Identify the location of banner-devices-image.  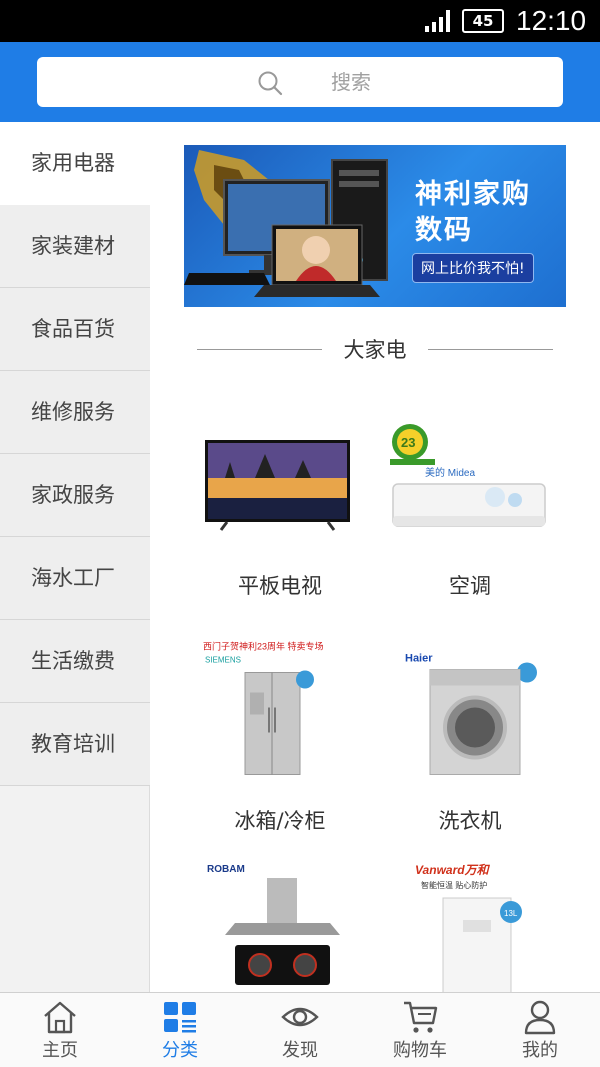
(286, 223).